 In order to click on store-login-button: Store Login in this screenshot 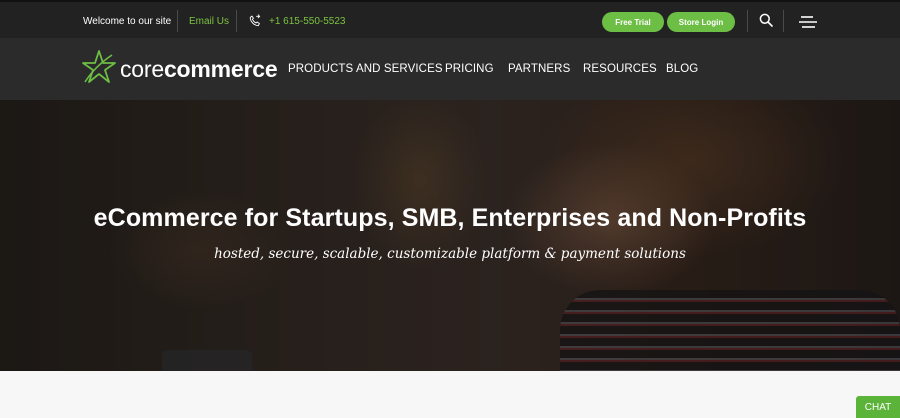, I will do `click(701, 22)`.